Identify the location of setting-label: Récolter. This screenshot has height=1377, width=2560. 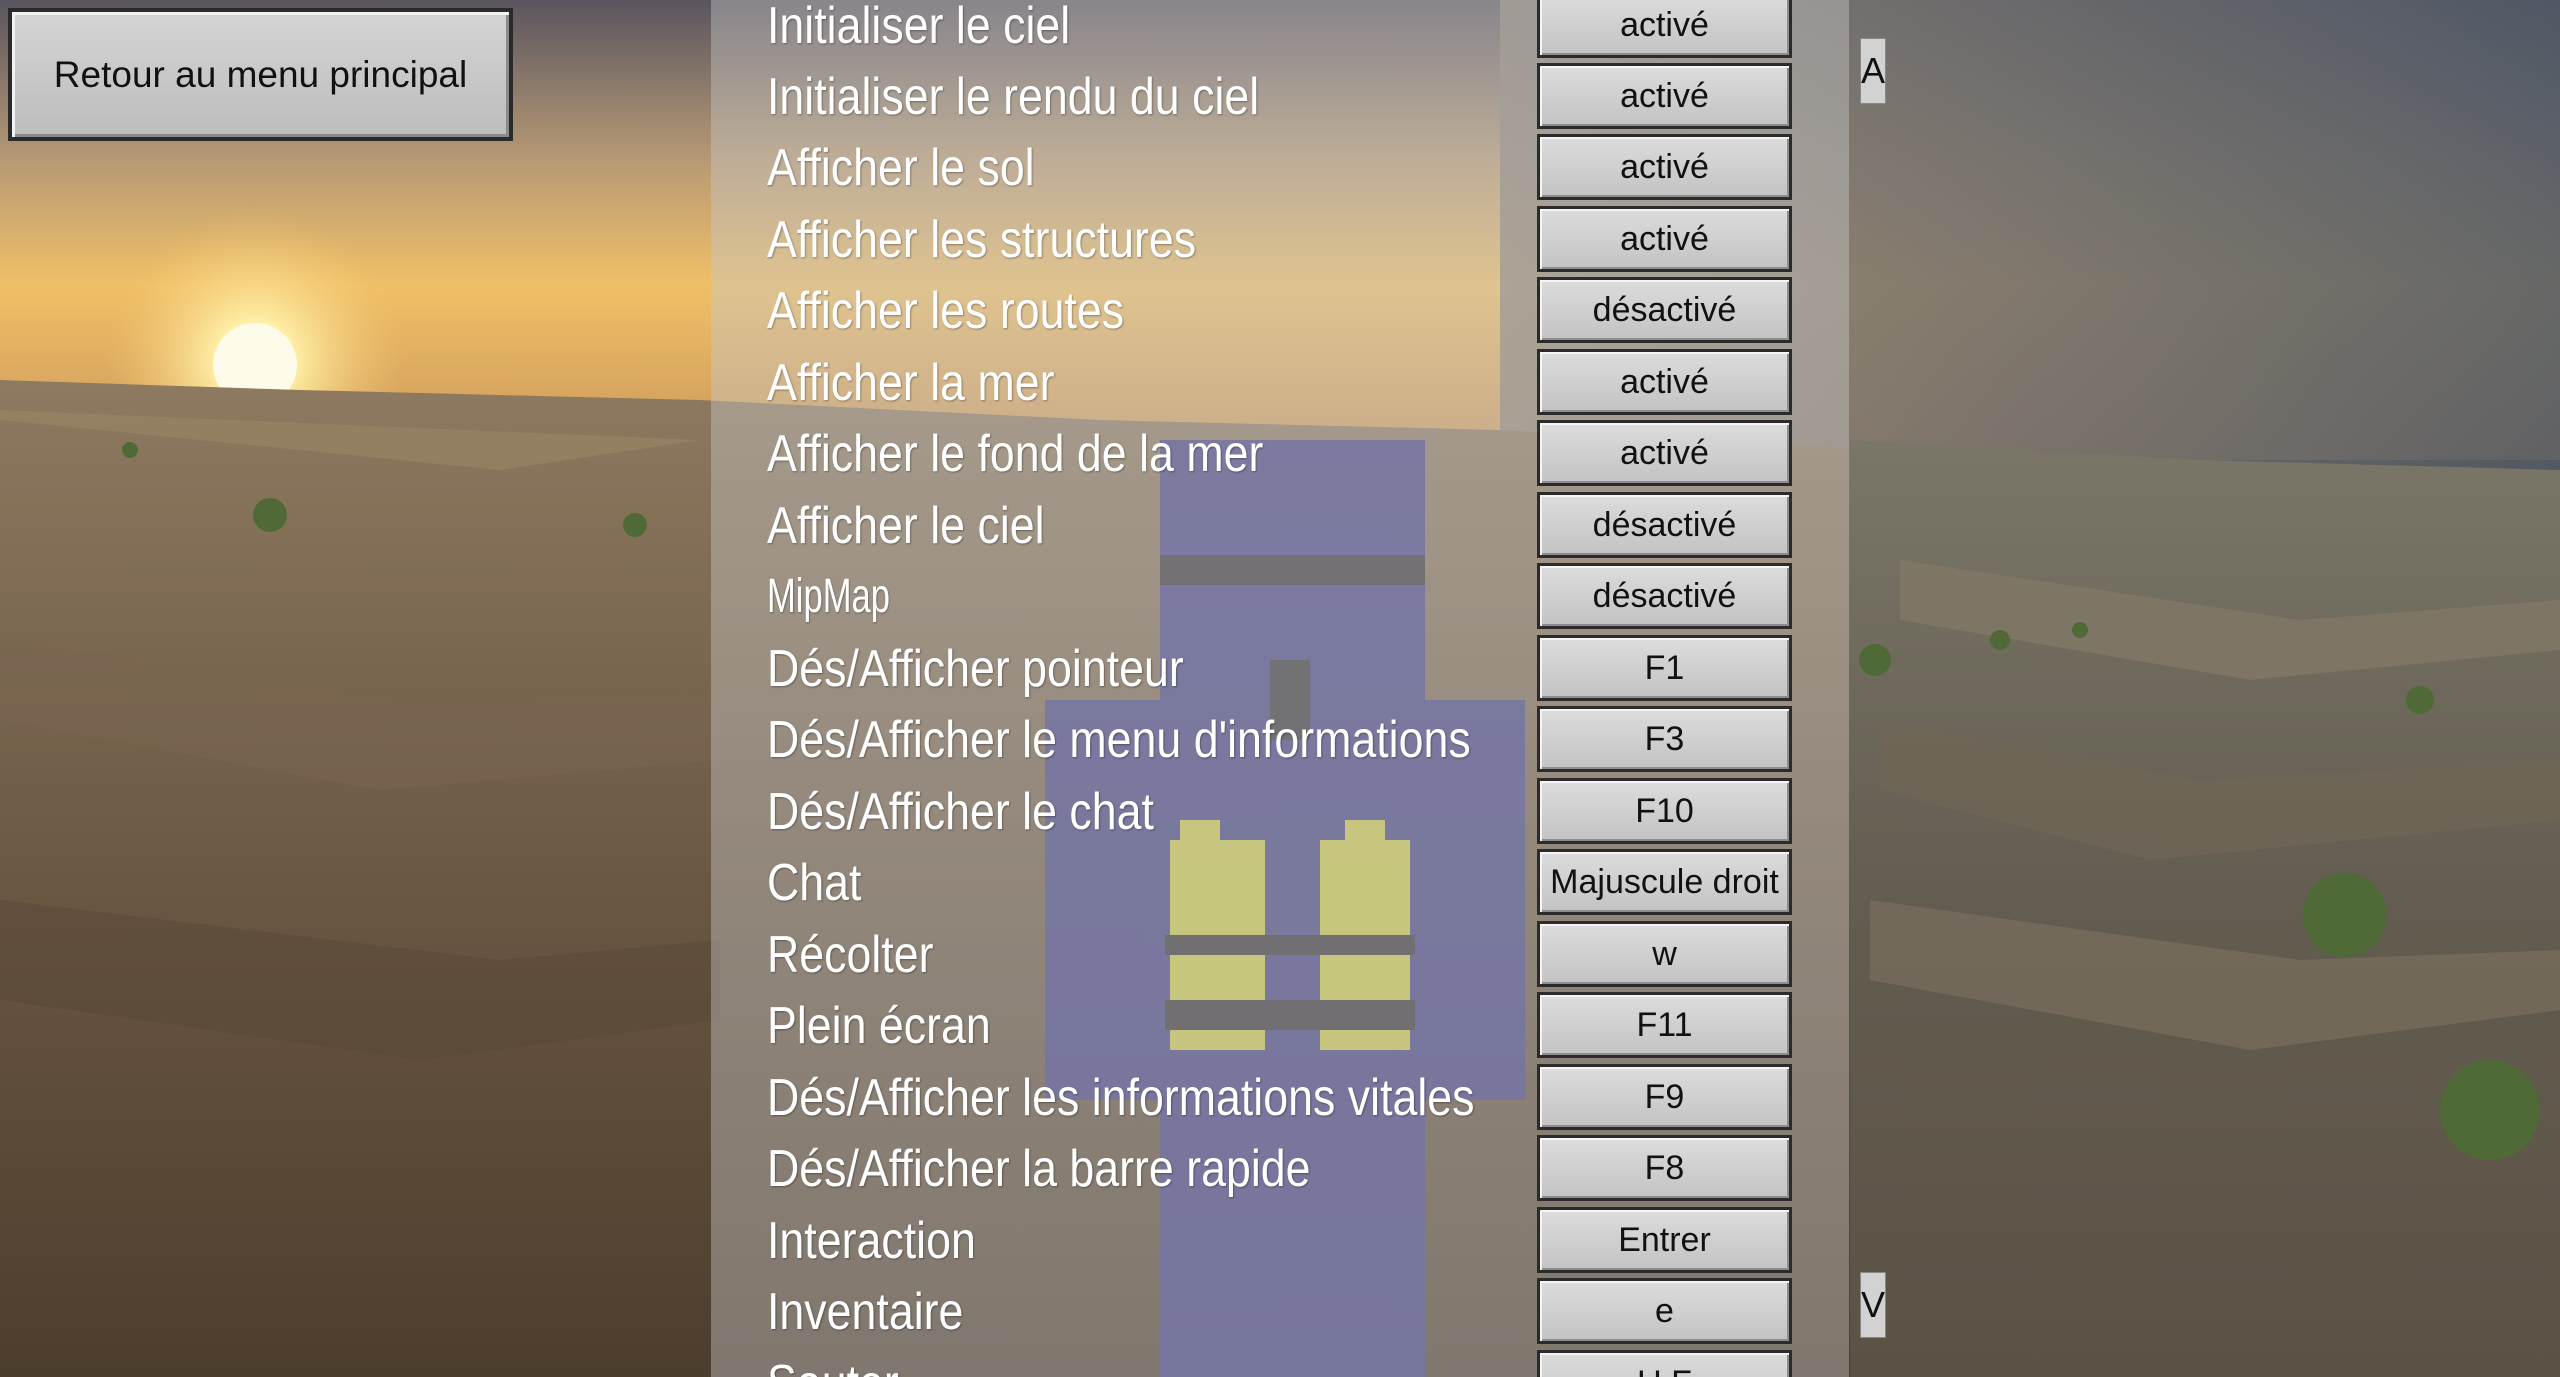
(850, 955).